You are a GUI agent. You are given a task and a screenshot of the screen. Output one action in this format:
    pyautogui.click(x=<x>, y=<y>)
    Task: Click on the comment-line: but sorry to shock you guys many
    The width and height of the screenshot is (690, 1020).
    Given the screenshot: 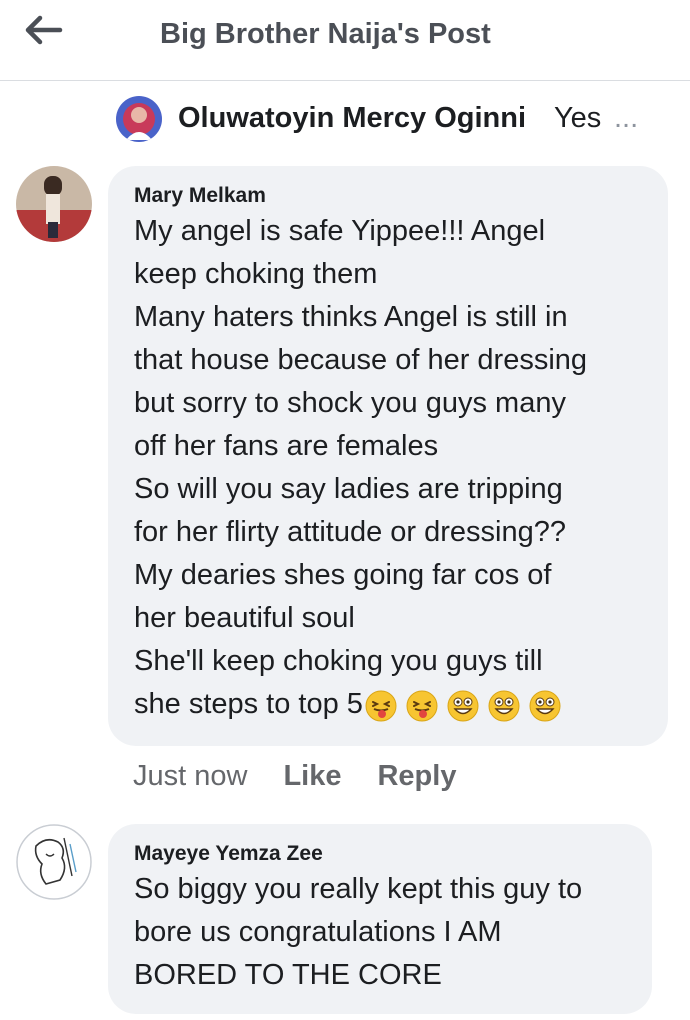 What is the action you would take?
    pyautogui.click(x=350, y=403)
    